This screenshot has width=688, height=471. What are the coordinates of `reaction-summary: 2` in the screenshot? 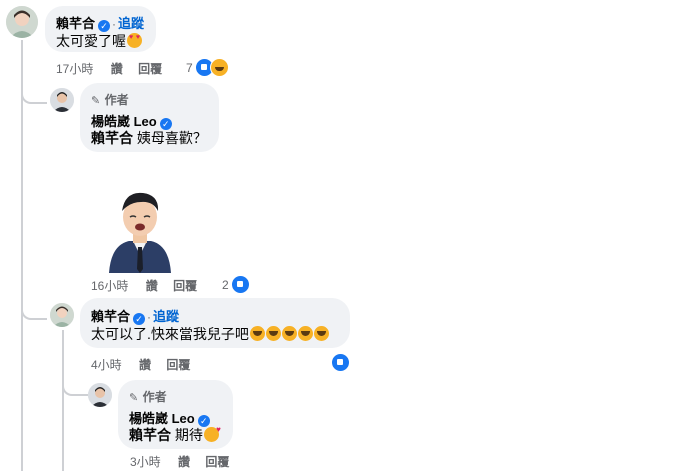 It's located at (236, 284).